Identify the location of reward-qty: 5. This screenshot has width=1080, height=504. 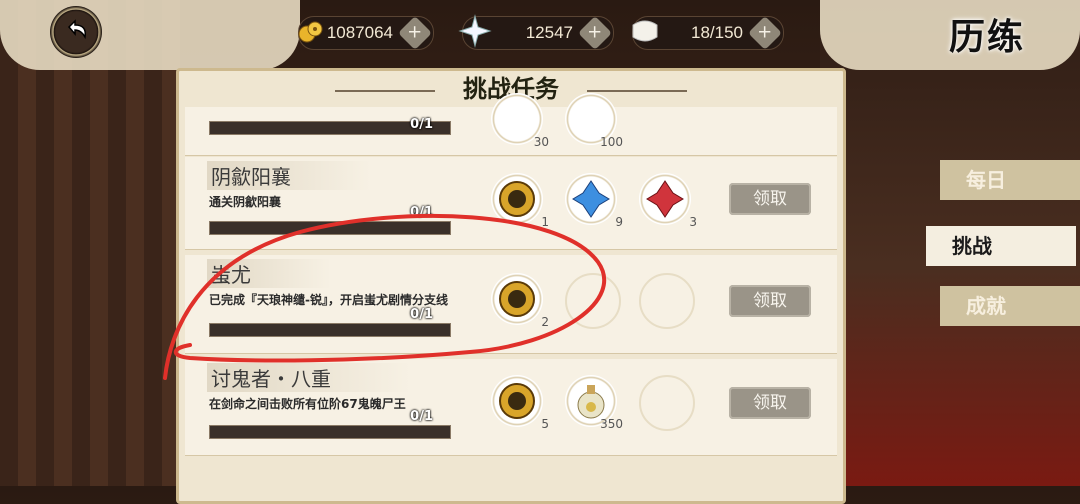
(545, 424).